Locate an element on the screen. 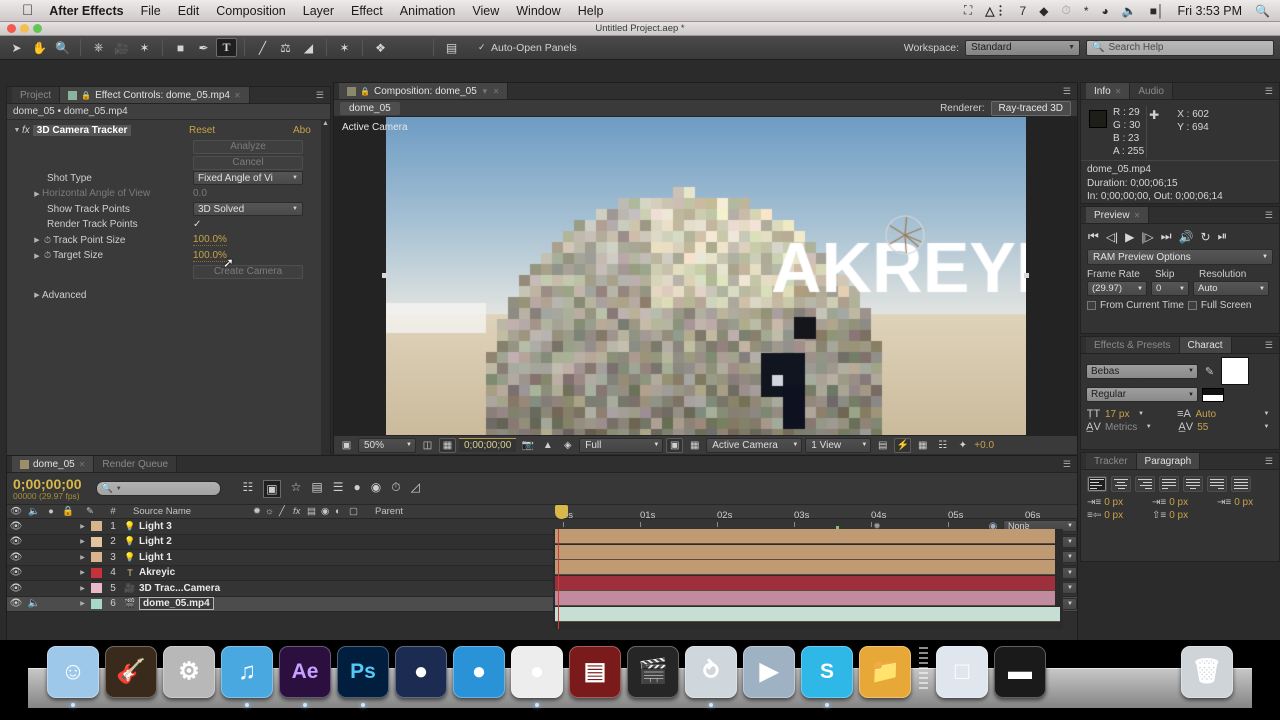  composition-mini-flowchart-icon: ☷ is located at coordinates (248, 489).